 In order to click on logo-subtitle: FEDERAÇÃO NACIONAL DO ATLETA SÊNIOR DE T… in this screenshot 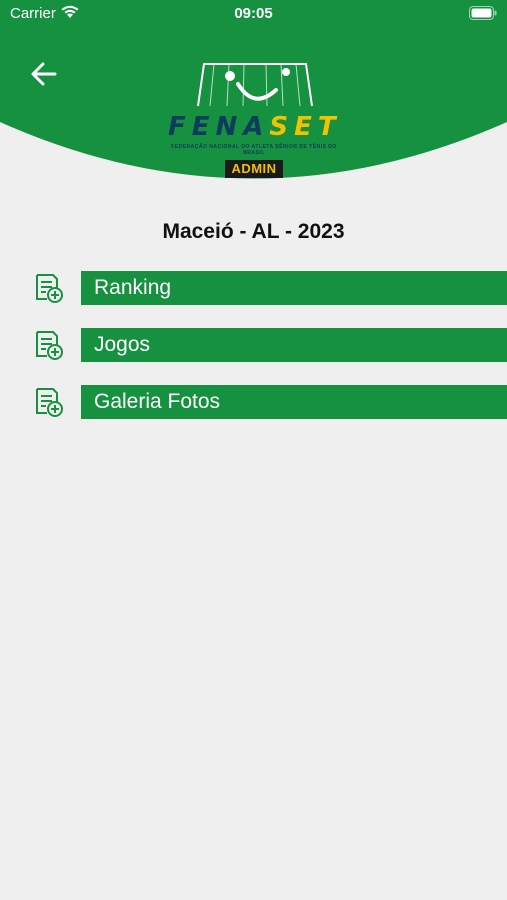, I will do `click(254, 150)`.